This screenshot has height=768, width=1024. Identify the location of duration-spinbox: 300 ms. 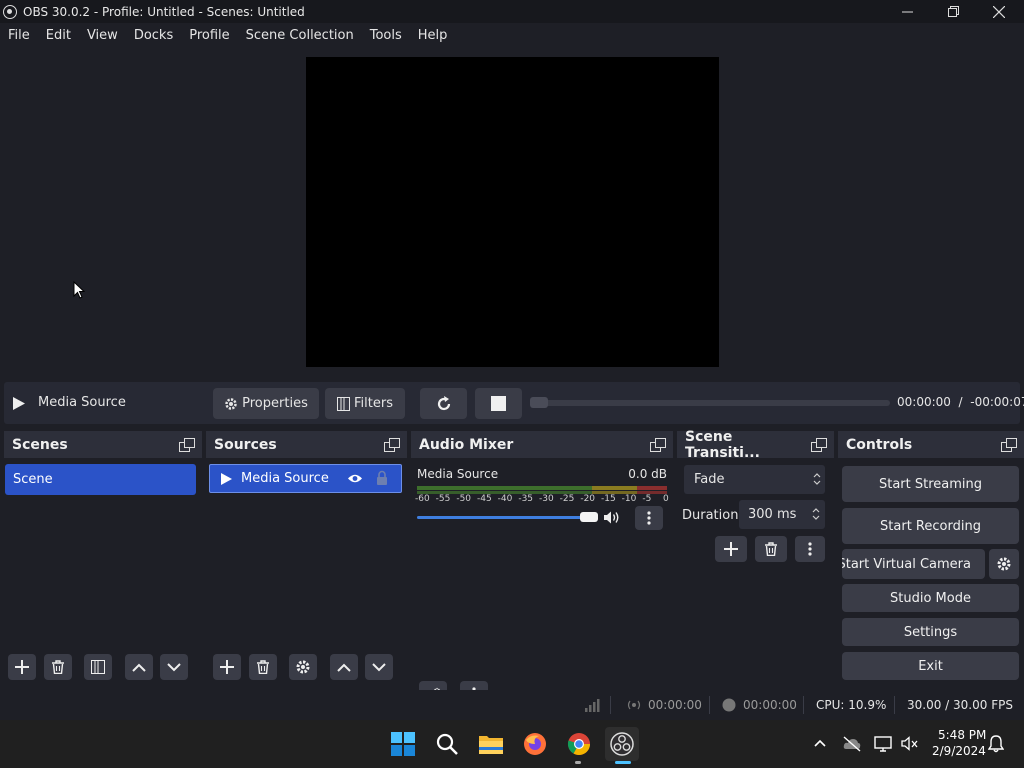
(782, 514).